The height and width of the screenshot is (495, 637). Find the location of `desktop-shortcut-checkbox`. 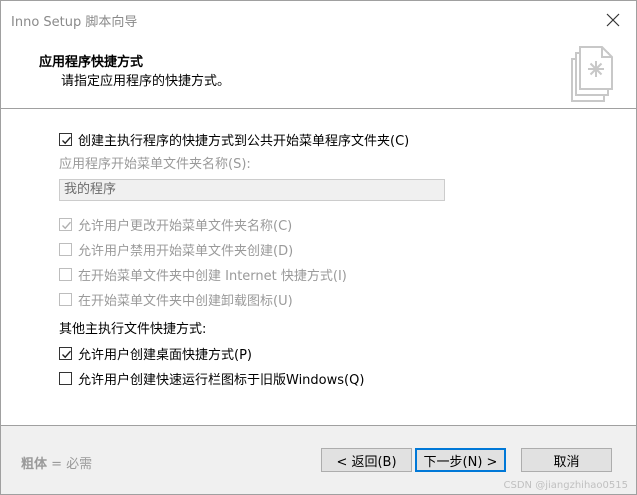

desktop-shortcut-checkbox is located at coordinates (65, 353).